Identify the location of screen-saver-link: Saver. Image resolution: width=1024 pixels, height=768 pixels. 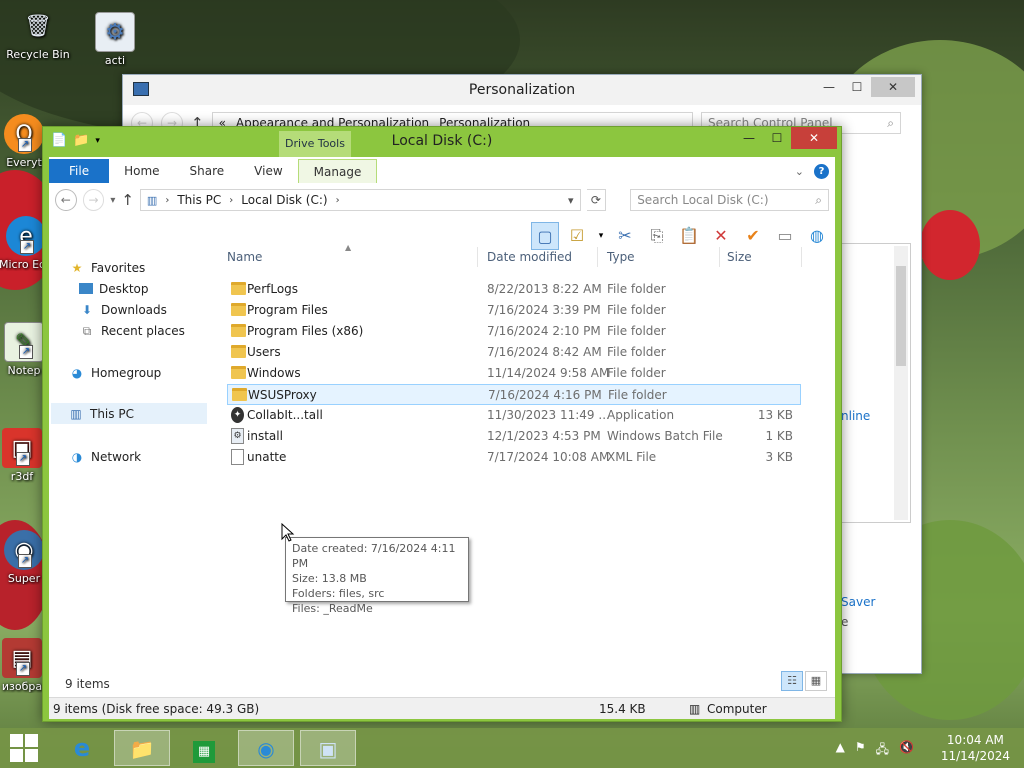
(858, 602).